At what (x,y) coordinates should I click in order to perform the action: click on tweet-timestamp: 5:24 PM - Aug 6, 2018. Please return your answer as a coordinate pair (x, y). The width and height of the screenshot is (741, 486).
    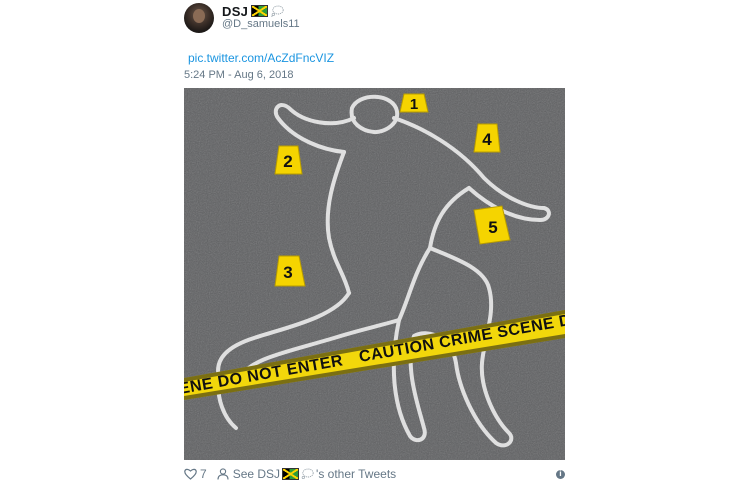
    Looking at the image, I should click on (238, 75).